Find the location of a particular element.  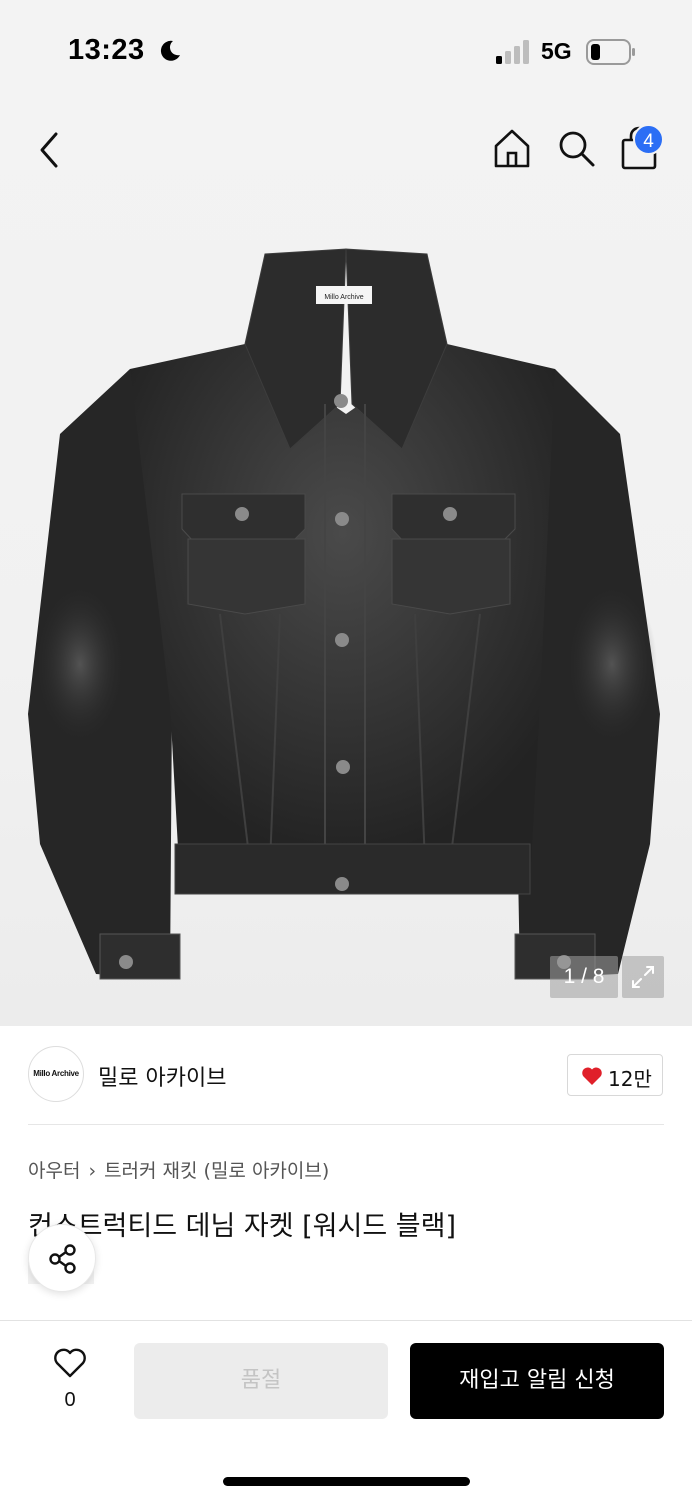

brand-like-button: 12만 is located at coordinates (615, 1075).